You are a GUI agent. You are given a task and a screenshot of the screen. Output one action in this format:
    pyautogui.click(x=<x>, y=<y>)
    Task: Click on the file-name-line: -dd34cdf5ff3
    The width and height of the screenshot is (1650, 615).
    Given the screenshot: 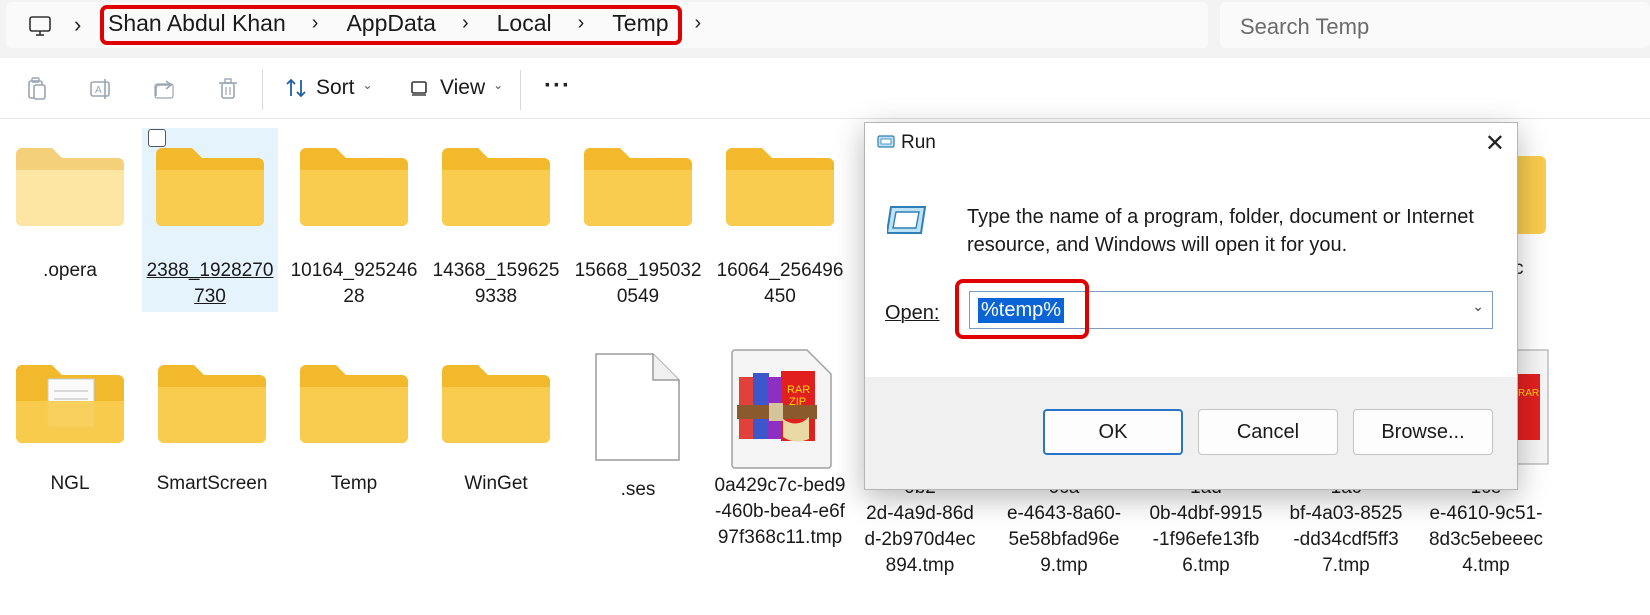 What is the action you would take?
    pyautogui.click(x=1346, y=539)
    